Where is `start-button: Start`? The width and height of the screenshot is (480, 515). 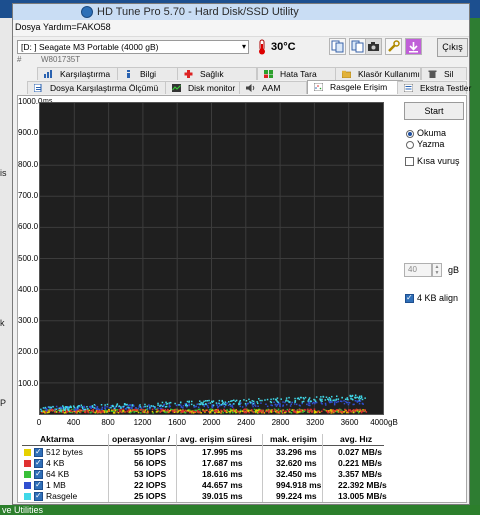
start-button: Start is located at coordinates (434, 111).